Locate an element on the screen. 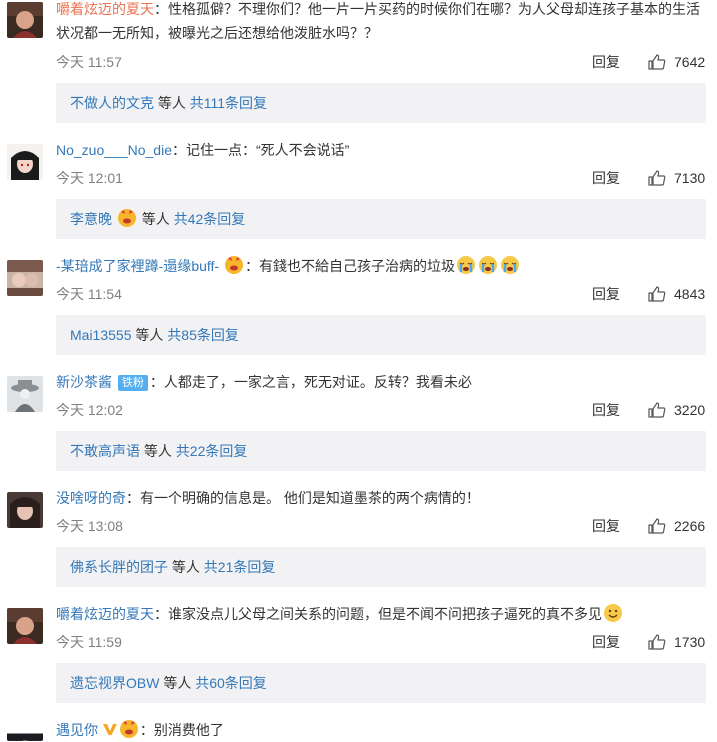  comment-body: 谁家没点儿父母之间关系的问题，但是不闻不问把孩子逼死的真不多见 is located at coordinates (385, 614).